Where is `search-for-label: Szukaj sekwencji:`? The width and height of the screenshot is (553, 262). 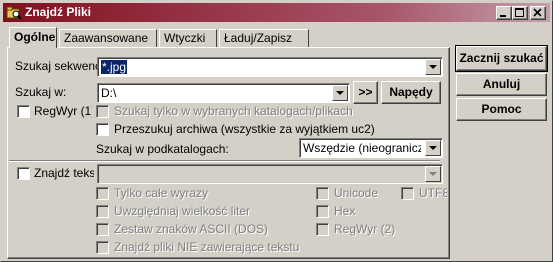
search-for-label: Szukaj sekwencji: is located at coordinates (56, 66).